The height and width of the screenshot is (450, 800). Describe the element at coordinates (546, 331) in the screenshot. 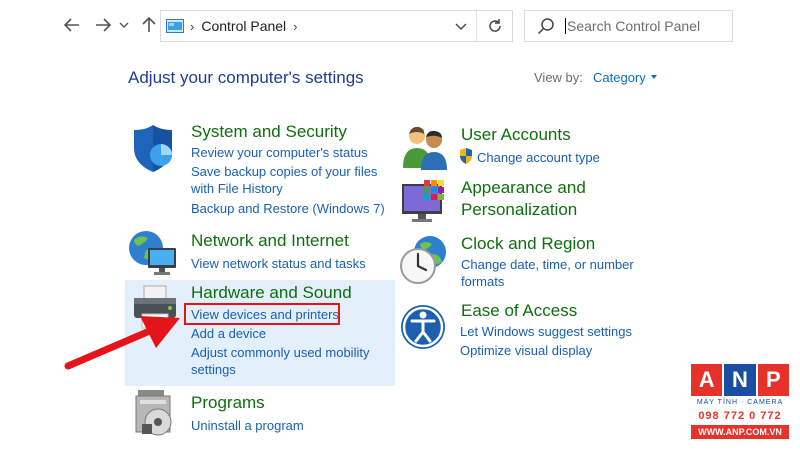

I see `link-windows-suggest-settings: Let Windows suggest settings` at that location.